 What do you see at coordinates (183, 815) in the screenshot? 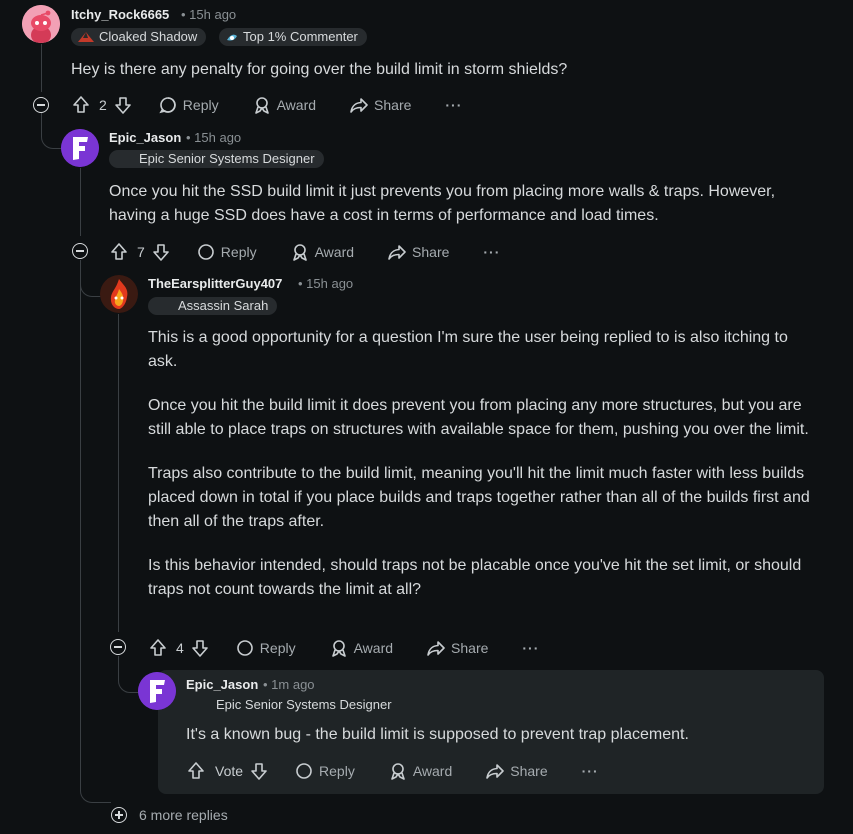
I see `more-replies-link: 6 more replies` at bounding box center [183, 815].